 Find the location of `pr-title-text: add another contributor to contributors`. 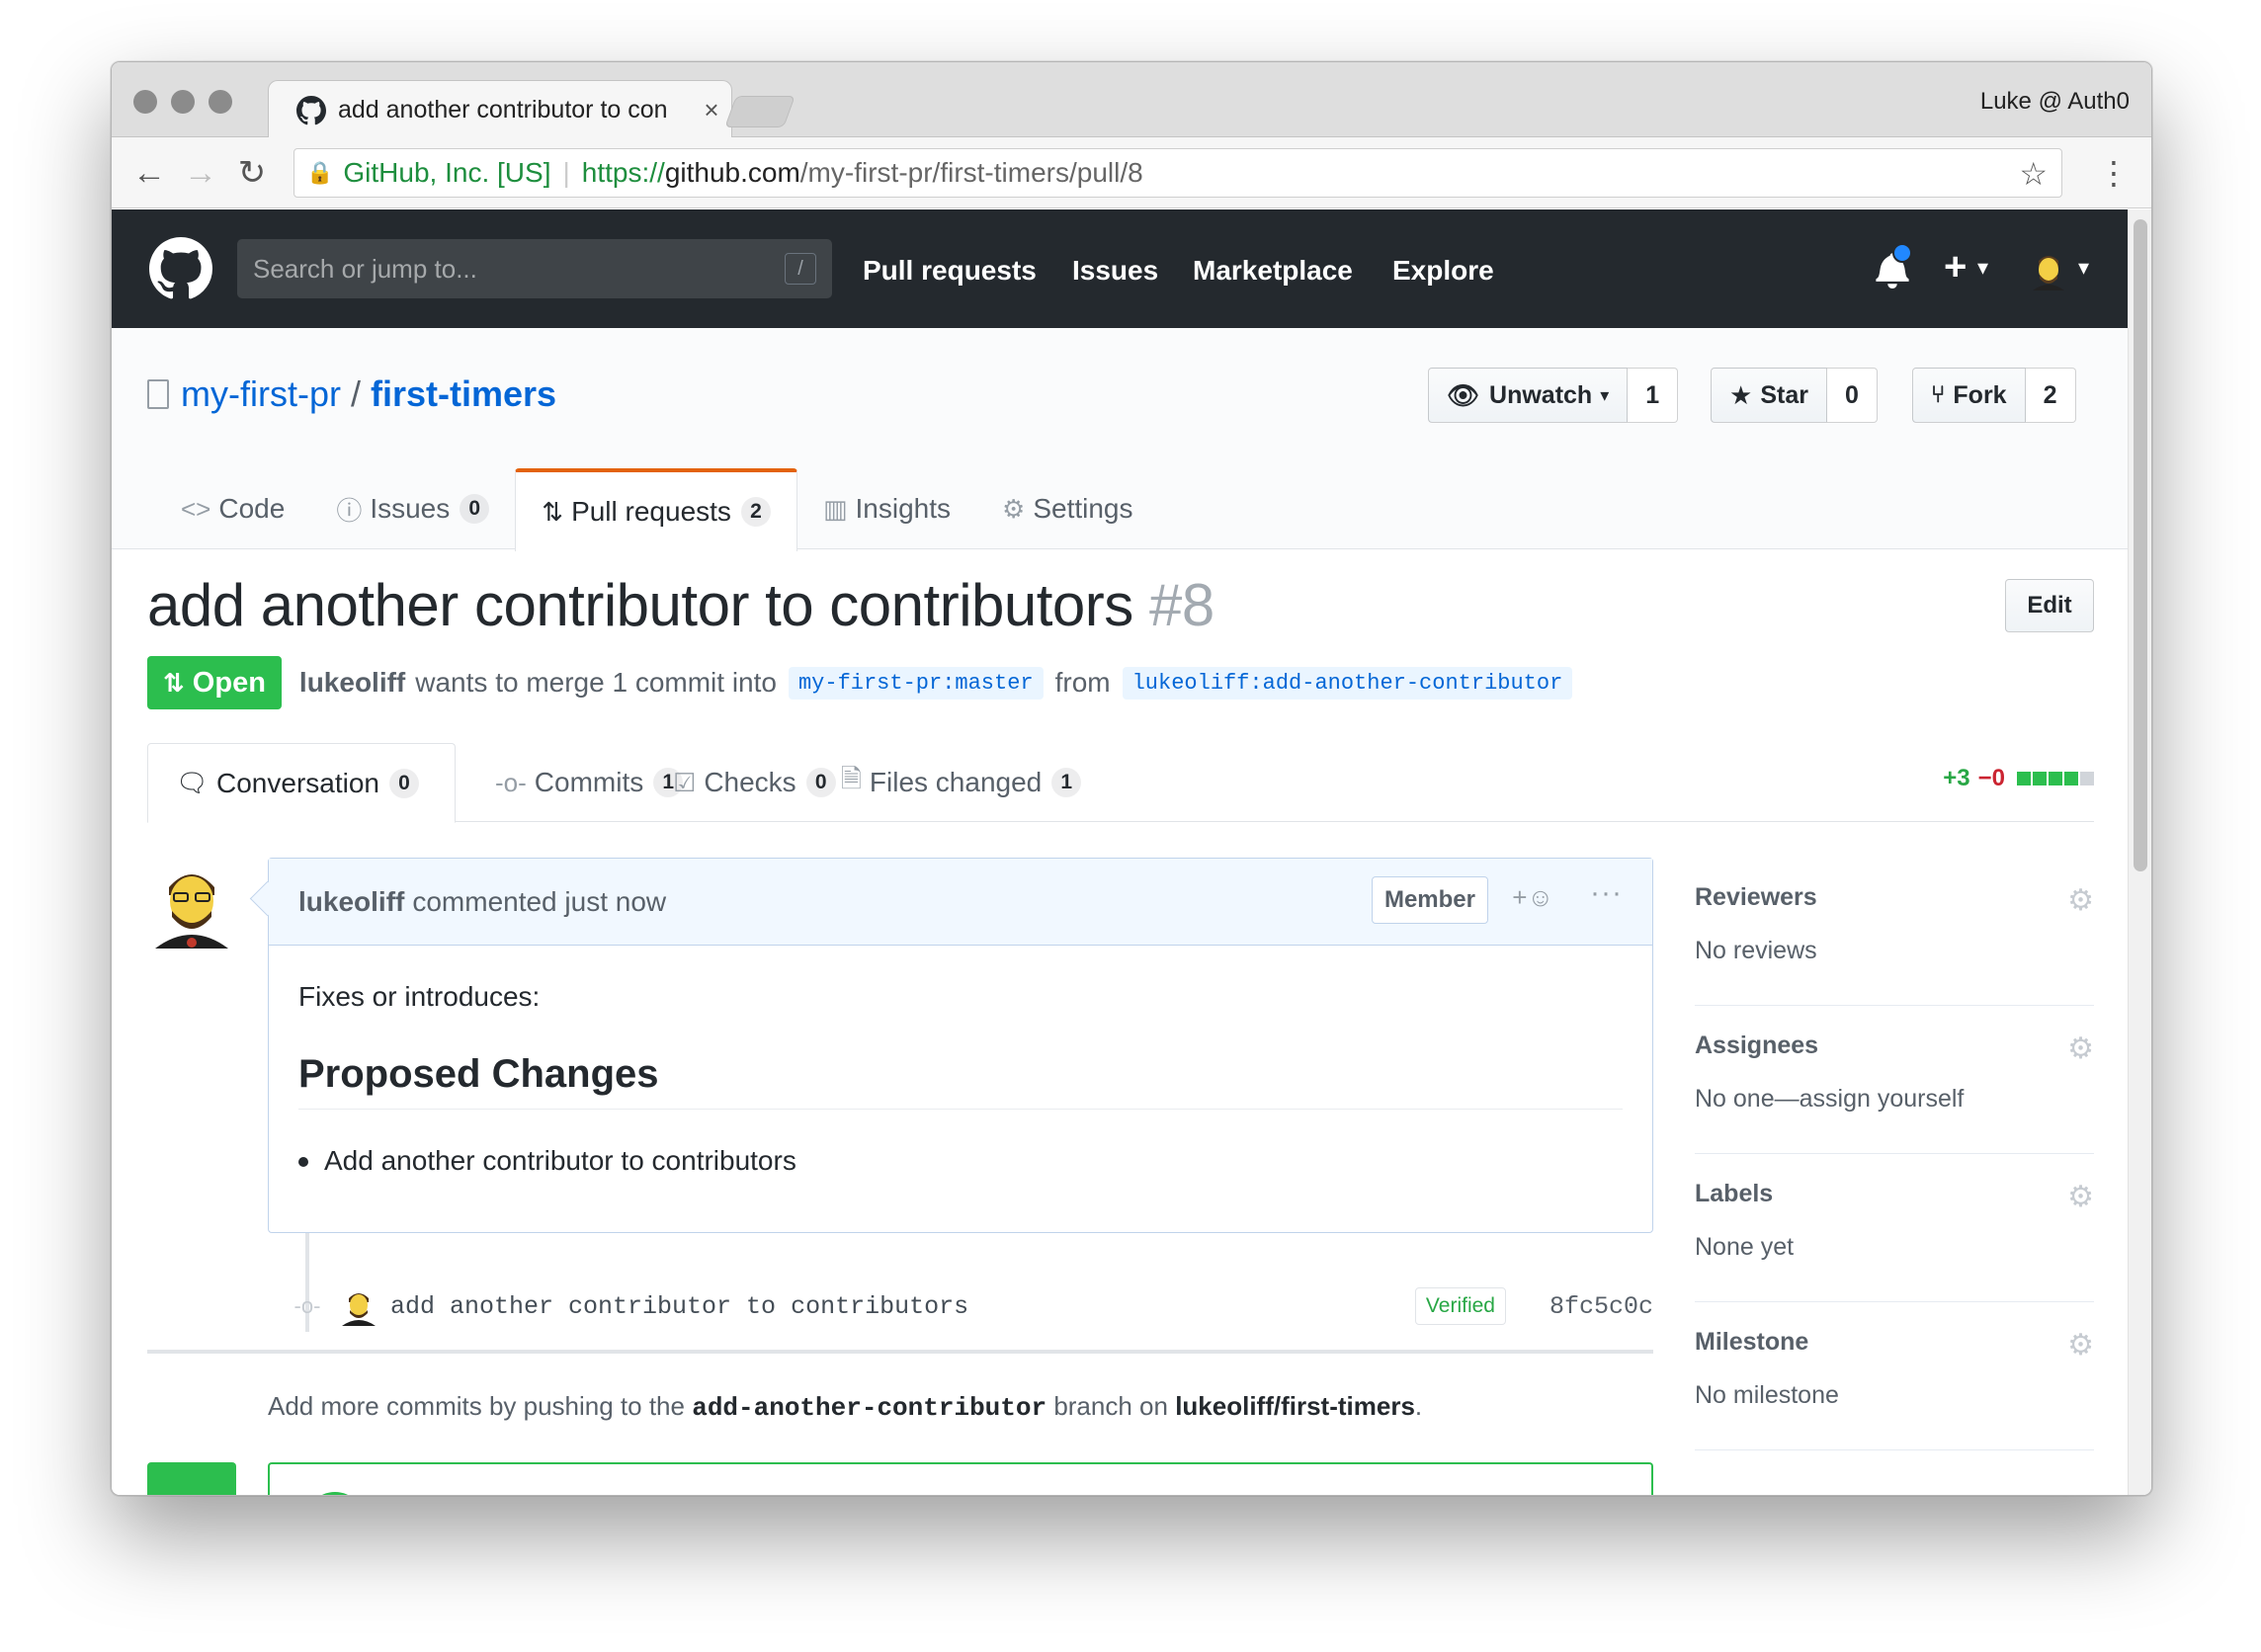

pr-title-text: add another contributor to contributors is located at coordinates (640, 605).